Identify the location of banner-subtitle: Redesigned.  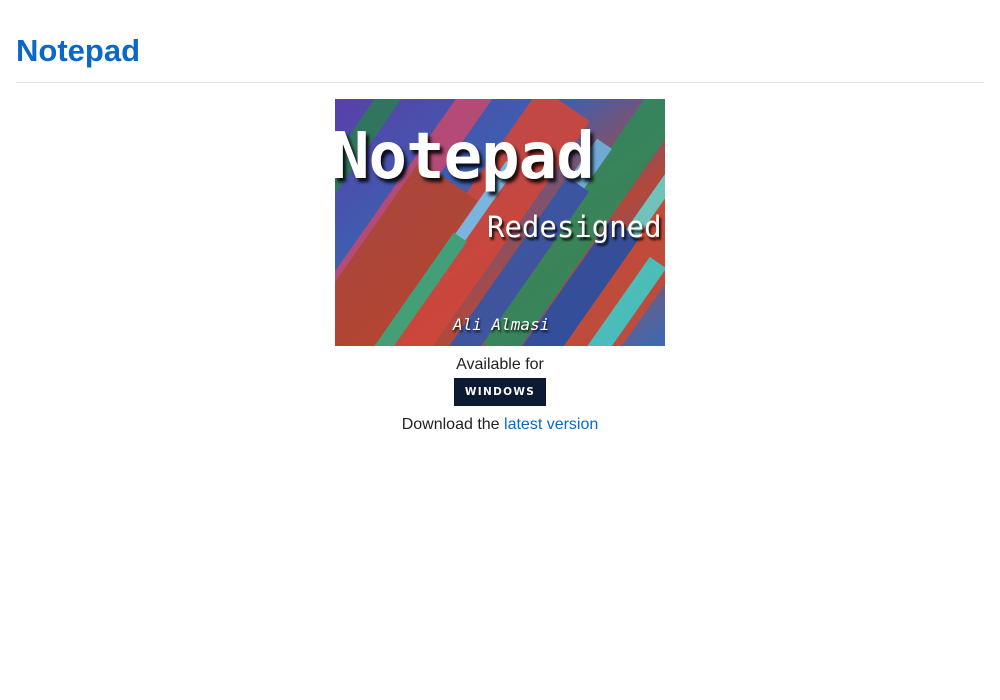
(574, 227).